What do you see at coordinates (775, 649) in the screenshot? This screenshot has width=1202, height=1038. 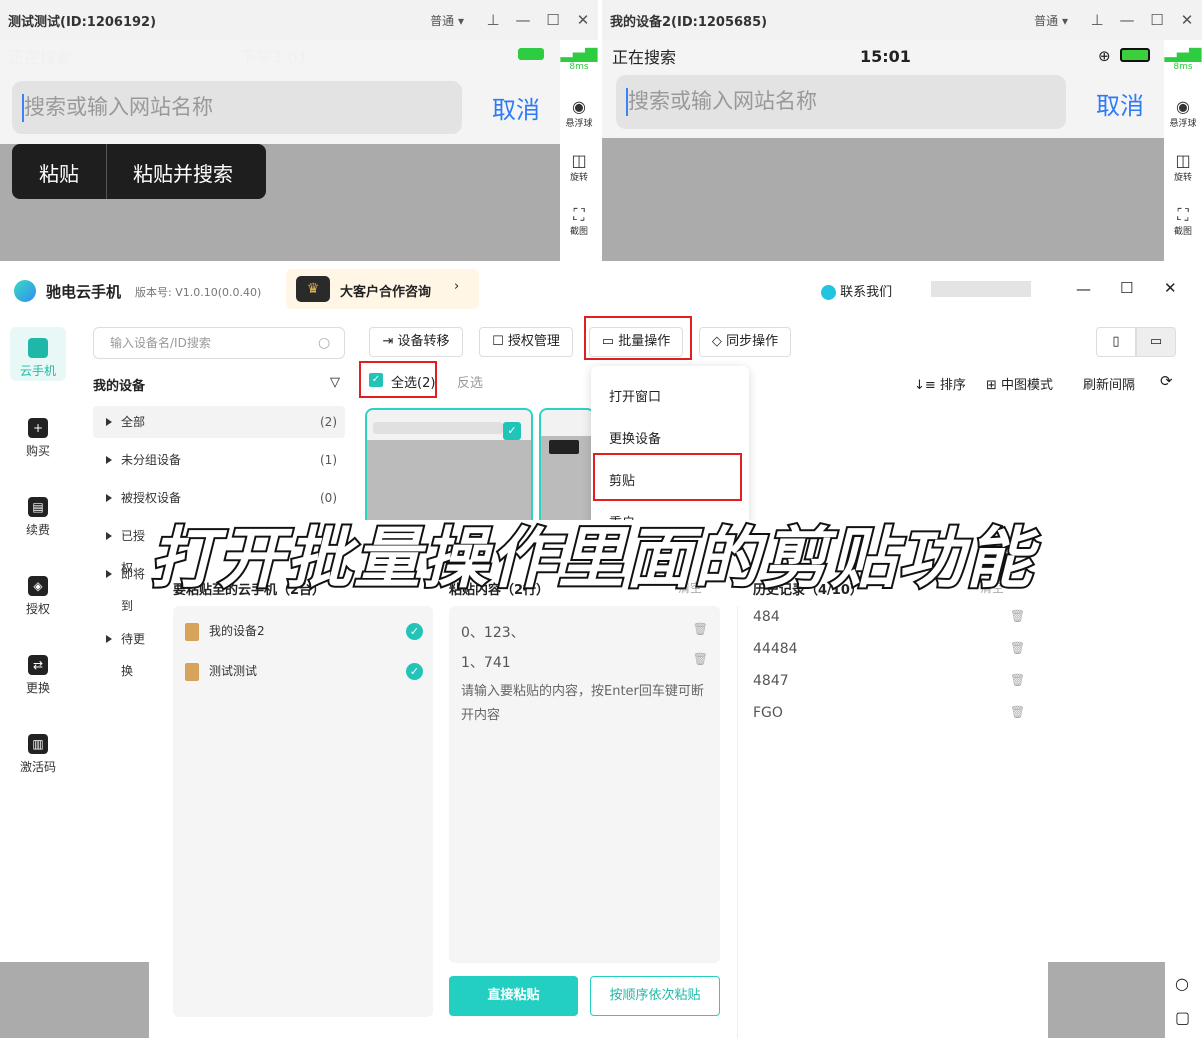 I see `history-item: 44484` at bounding box center [775, 649].